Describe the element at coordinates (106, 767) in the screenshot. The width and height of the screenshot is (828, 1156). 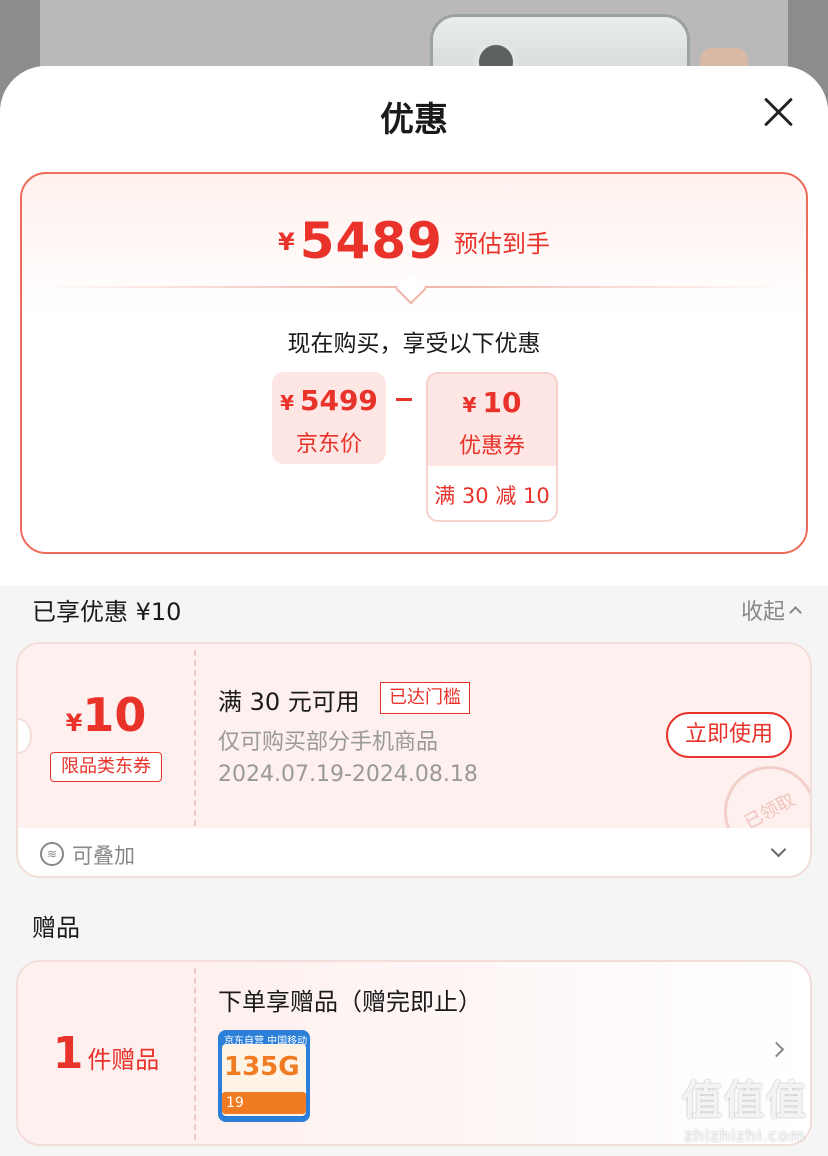
I see `coupon-scope-badge: 限品类东券` at that location.